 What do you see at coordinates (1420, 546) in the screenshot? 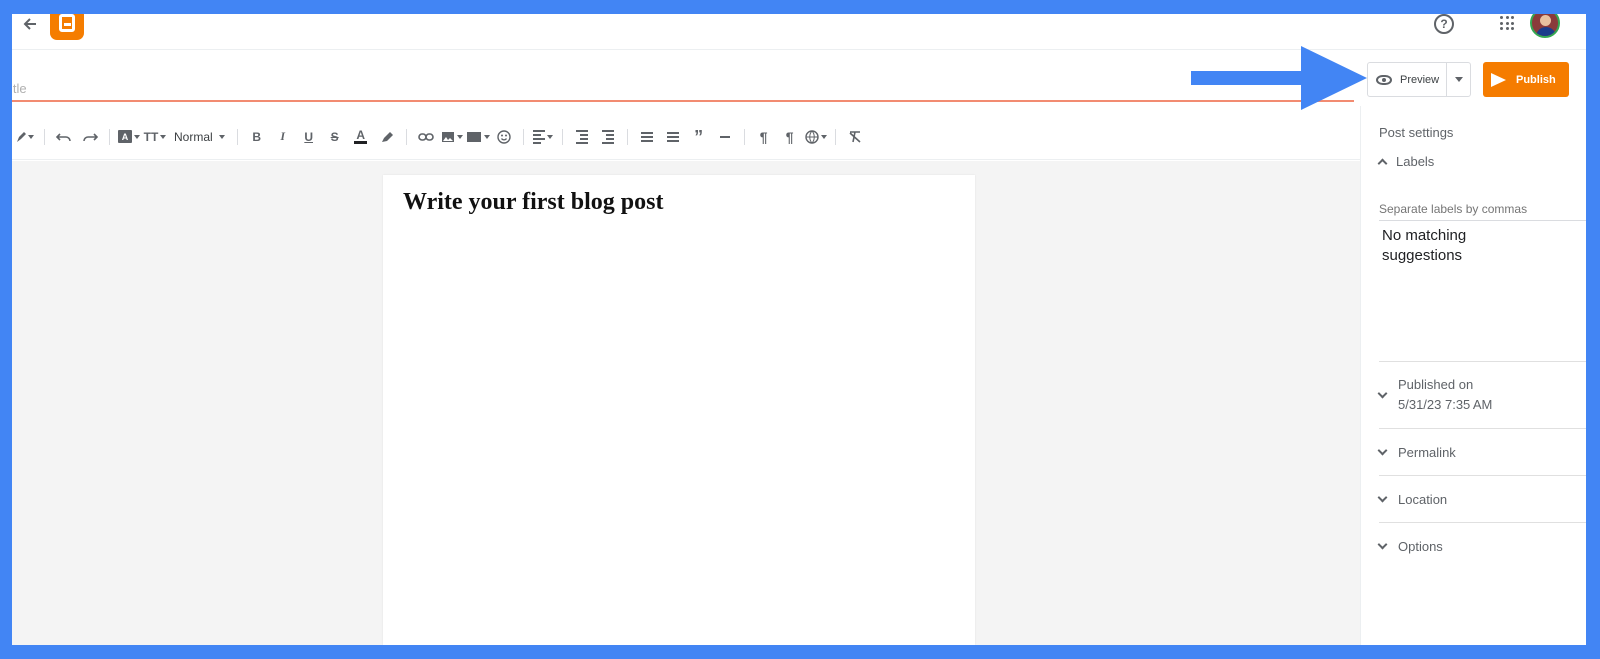
I see `options-label: Options` at bounding box center [1420, 546].